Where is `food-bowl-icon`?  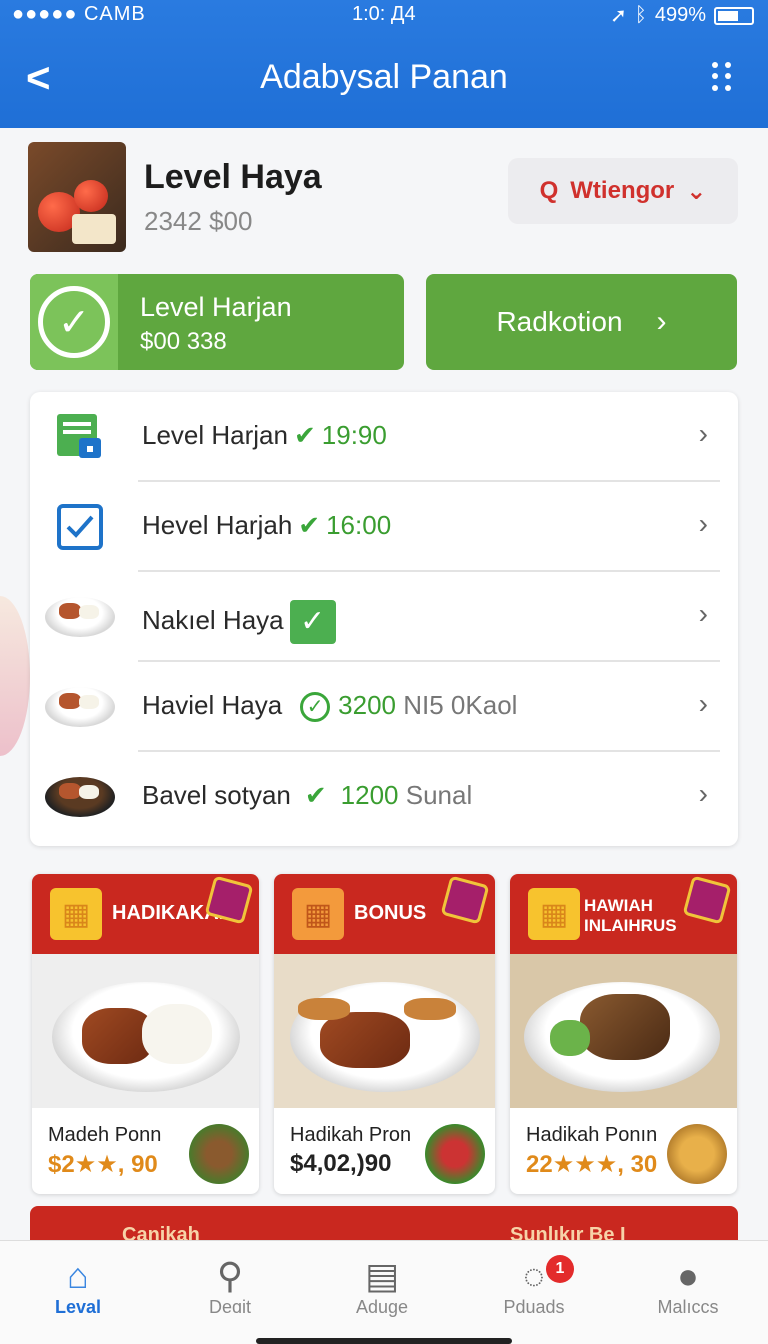
food-bowl-icon is located at coordinates (80, 797).